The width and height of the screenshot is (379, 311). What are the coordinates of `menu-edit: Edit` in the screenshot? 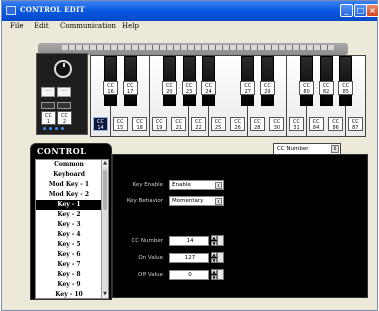 It's located at (41, 26).